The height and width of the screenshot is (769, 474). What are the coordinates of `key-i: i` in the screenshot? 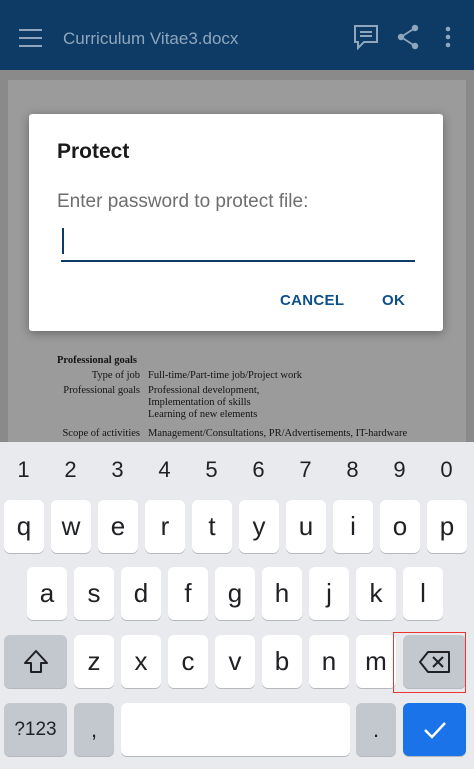 It's located at (353, 526).